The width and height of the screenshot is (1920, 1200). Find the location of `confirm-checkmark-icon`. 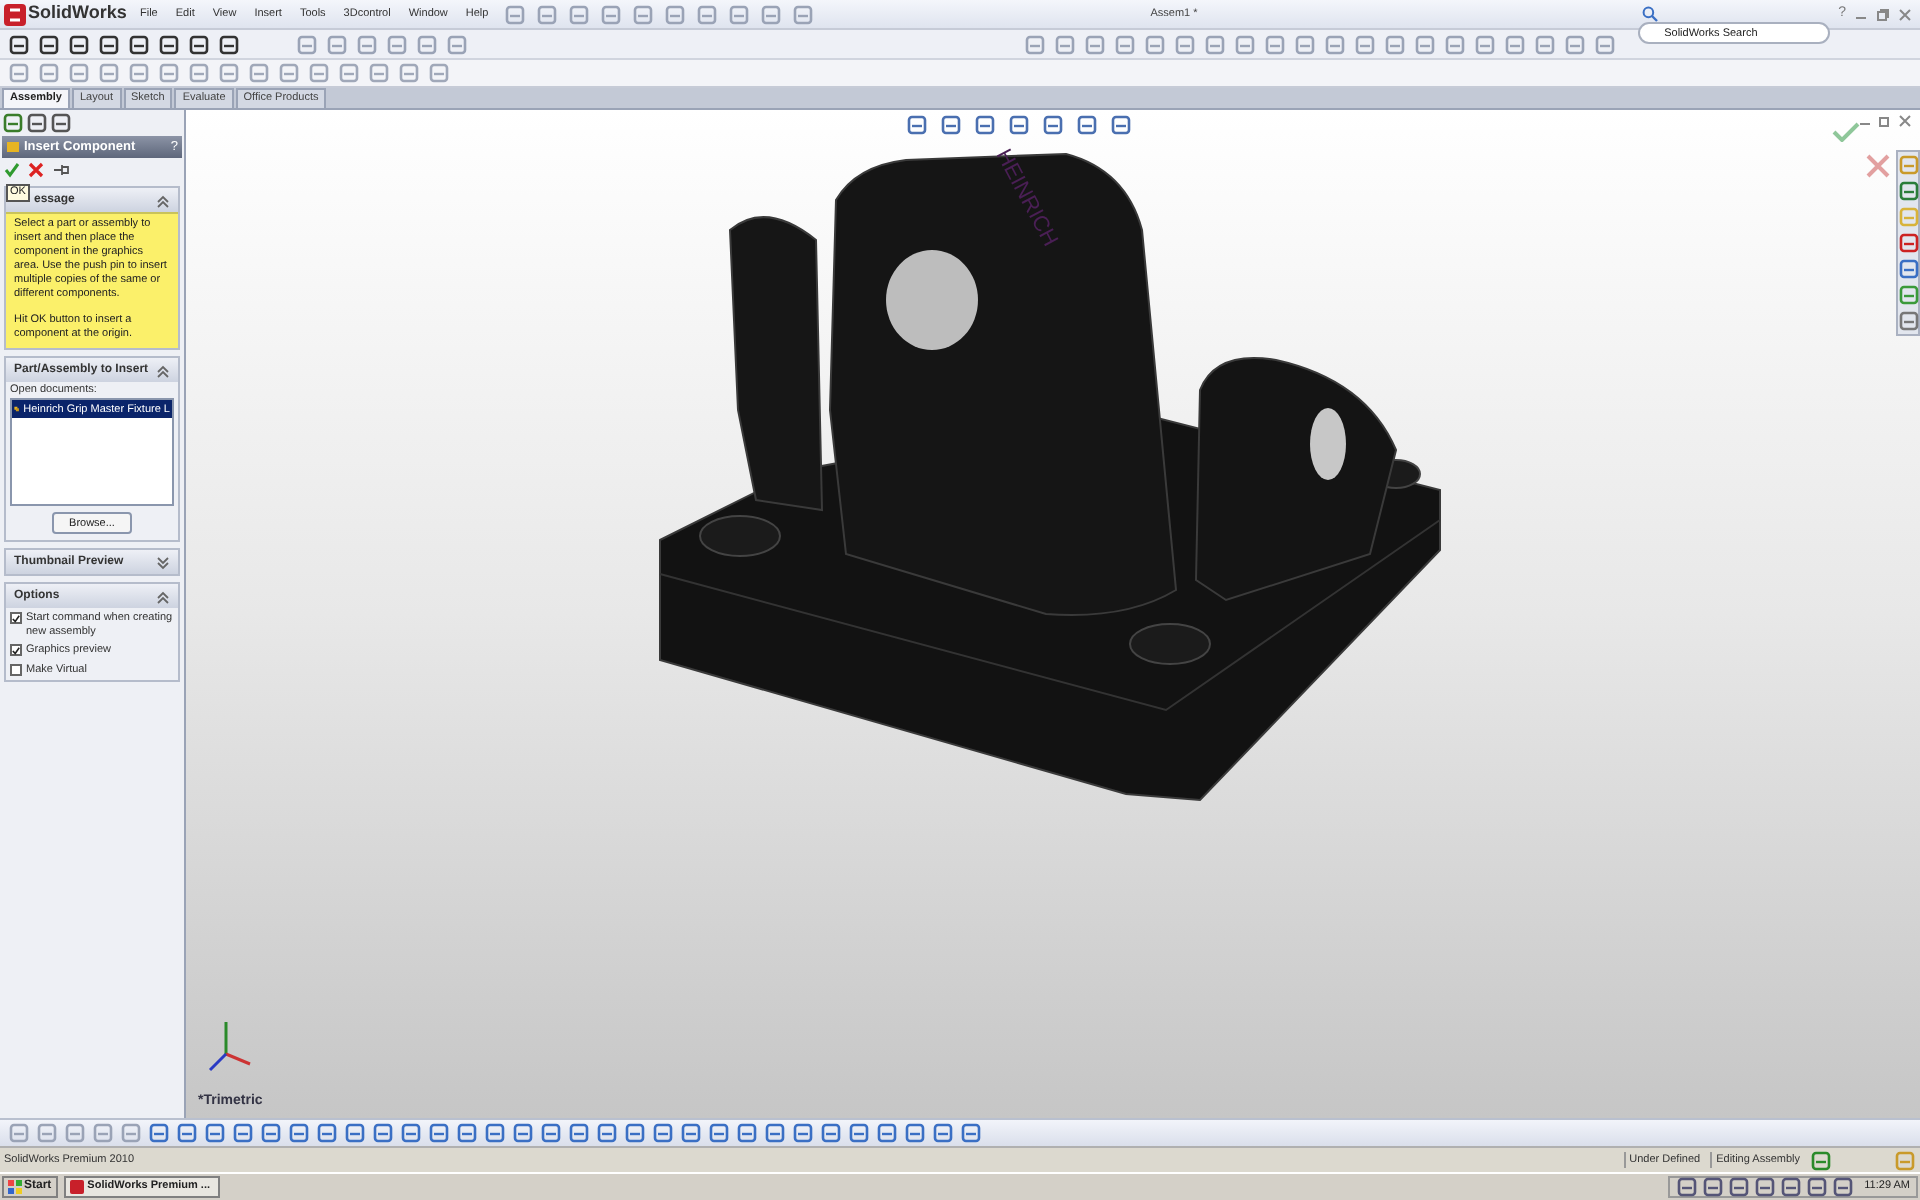

confirm-checkmark-icon is located at coordinates (1846, 132).